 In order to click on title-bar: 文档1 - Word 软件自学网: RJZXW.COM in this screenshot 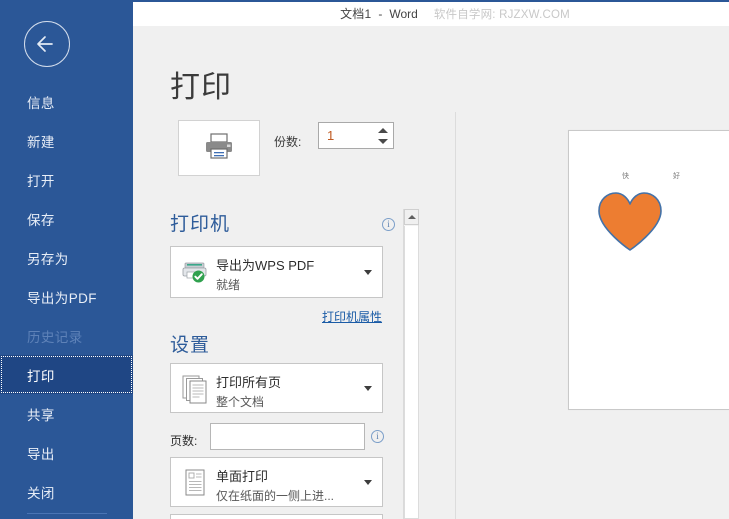, I will do `click(431, 13)`.